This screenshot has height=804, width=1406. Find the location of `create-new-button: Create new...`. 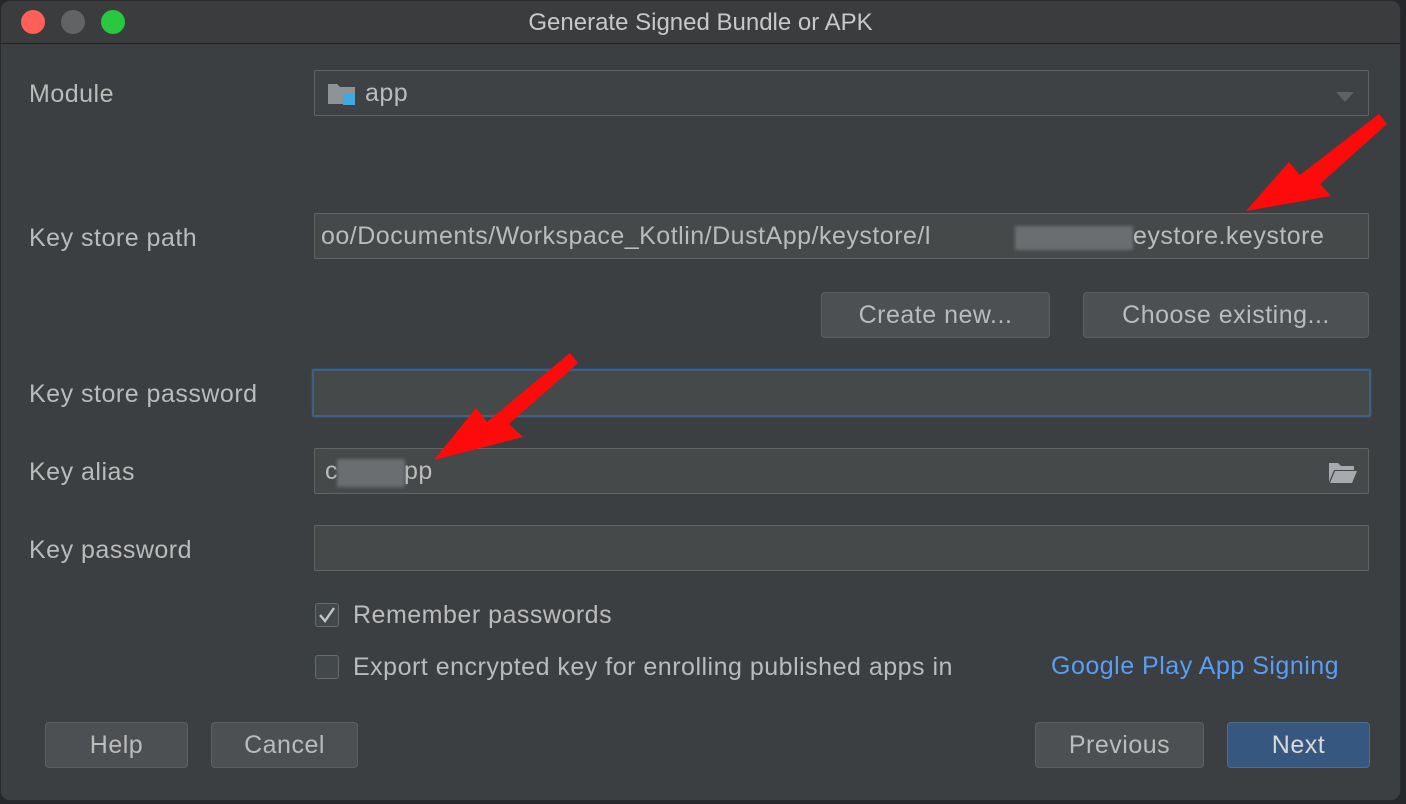

create-new-button: Create new... is located at coordinates (935, 315).